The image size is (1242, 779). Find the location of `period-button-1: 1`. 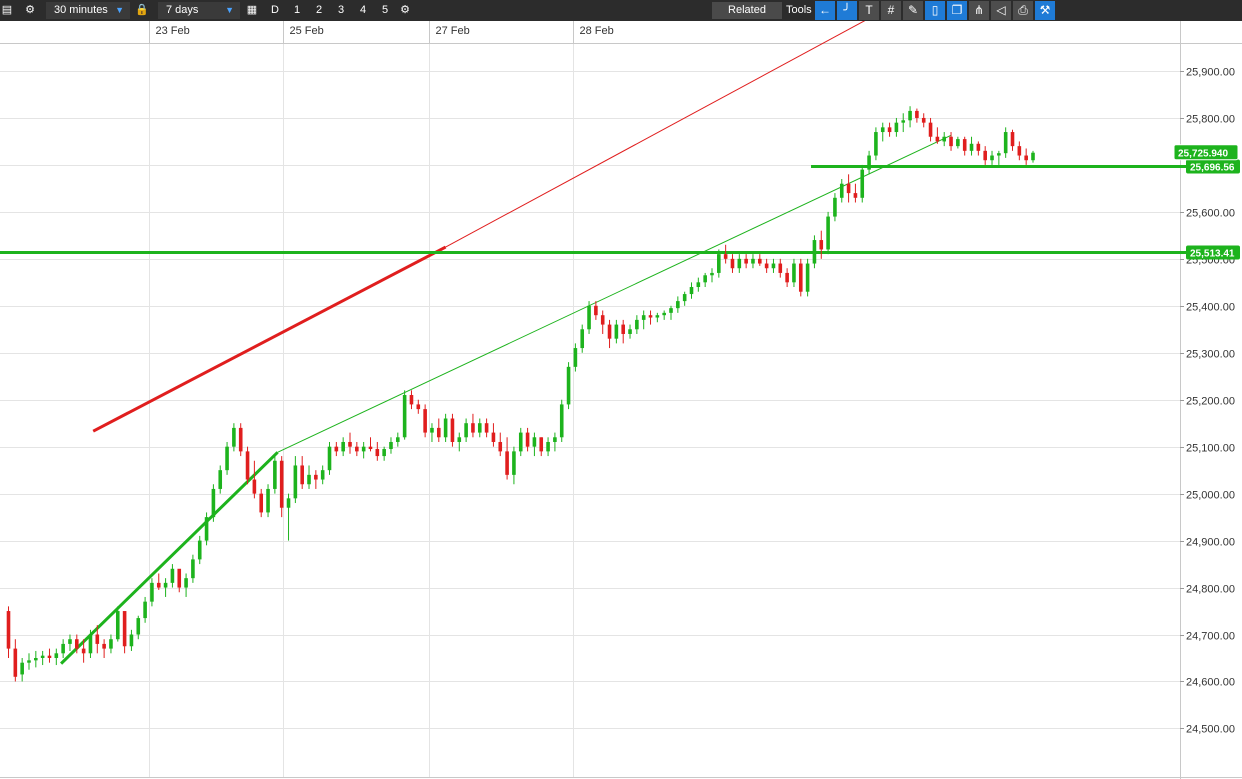

period-button-1: 1 is located at coordinates (297, 10).